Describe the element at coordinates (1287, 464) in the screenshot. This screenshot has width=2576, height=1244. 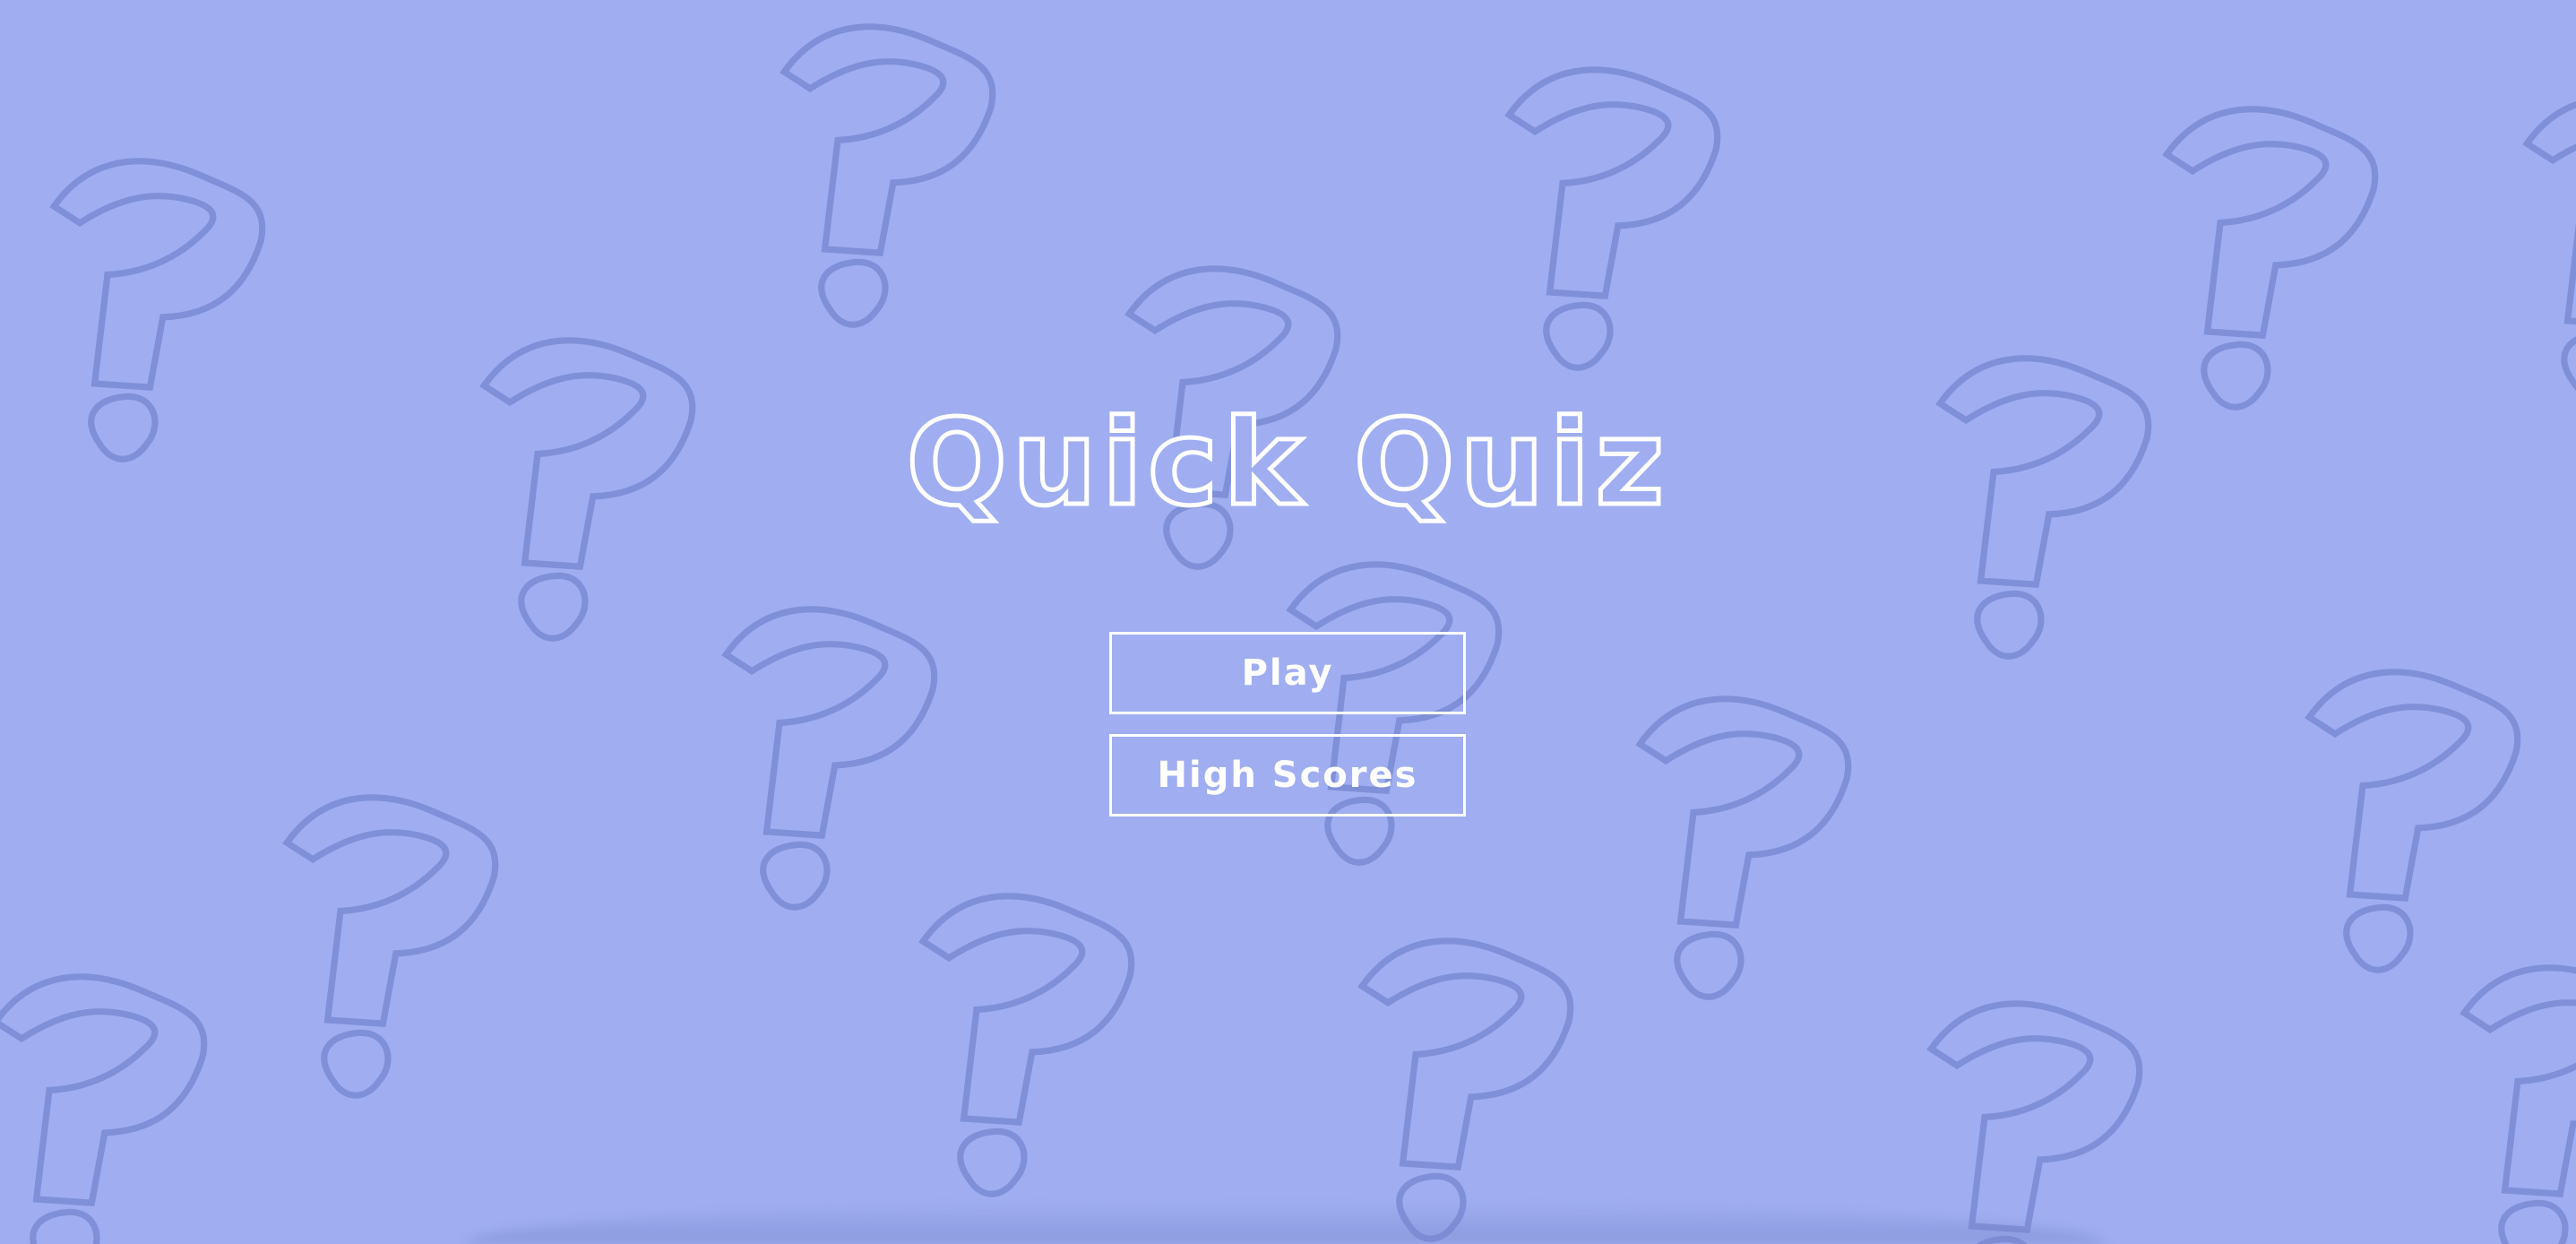
I see `page-title: Quick Quiz` at that location.